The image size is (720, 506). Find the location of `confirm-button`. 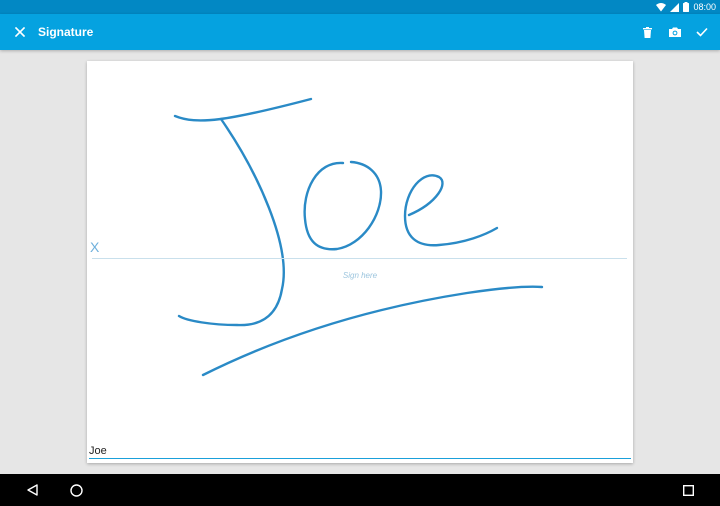

confirm-button is located at coordinates (702, 32).